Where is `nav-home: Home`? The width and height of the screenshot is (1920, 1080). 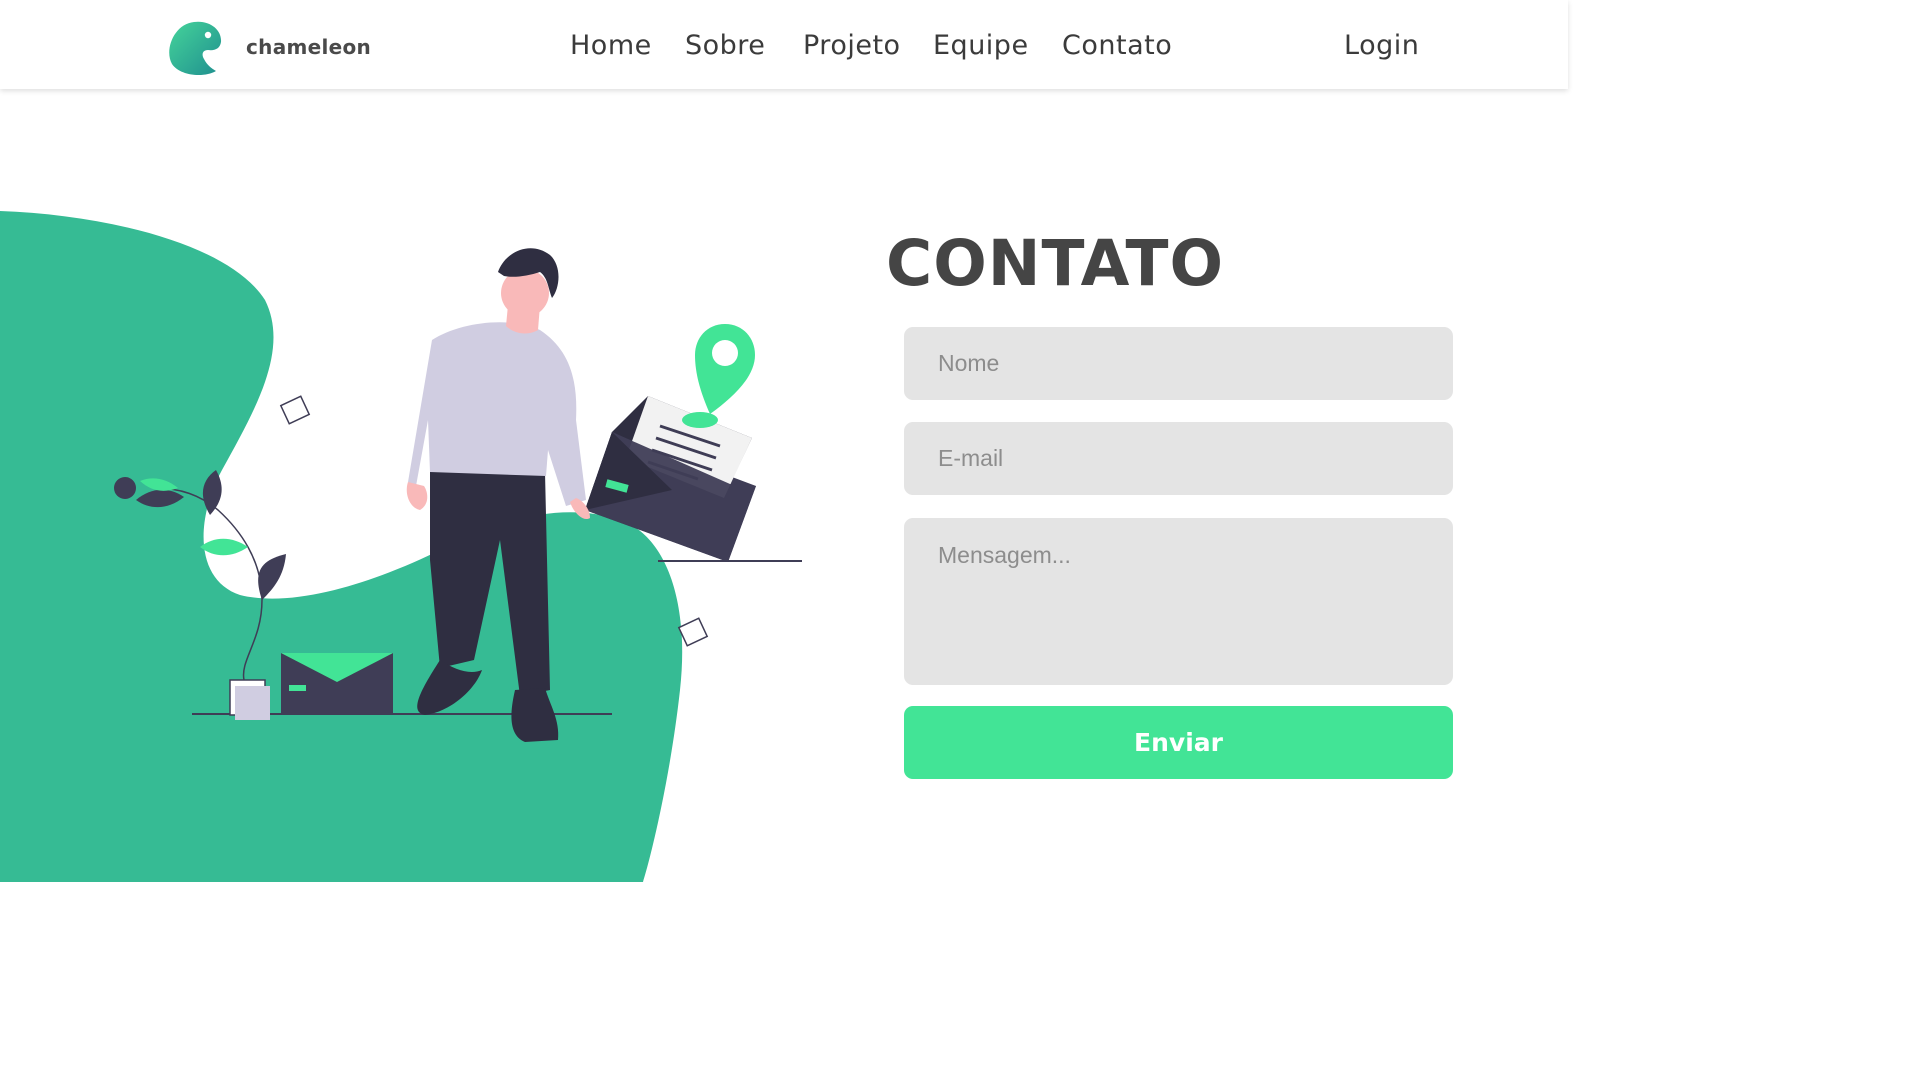
nav-home: Home is located at coordinates (611, 45).